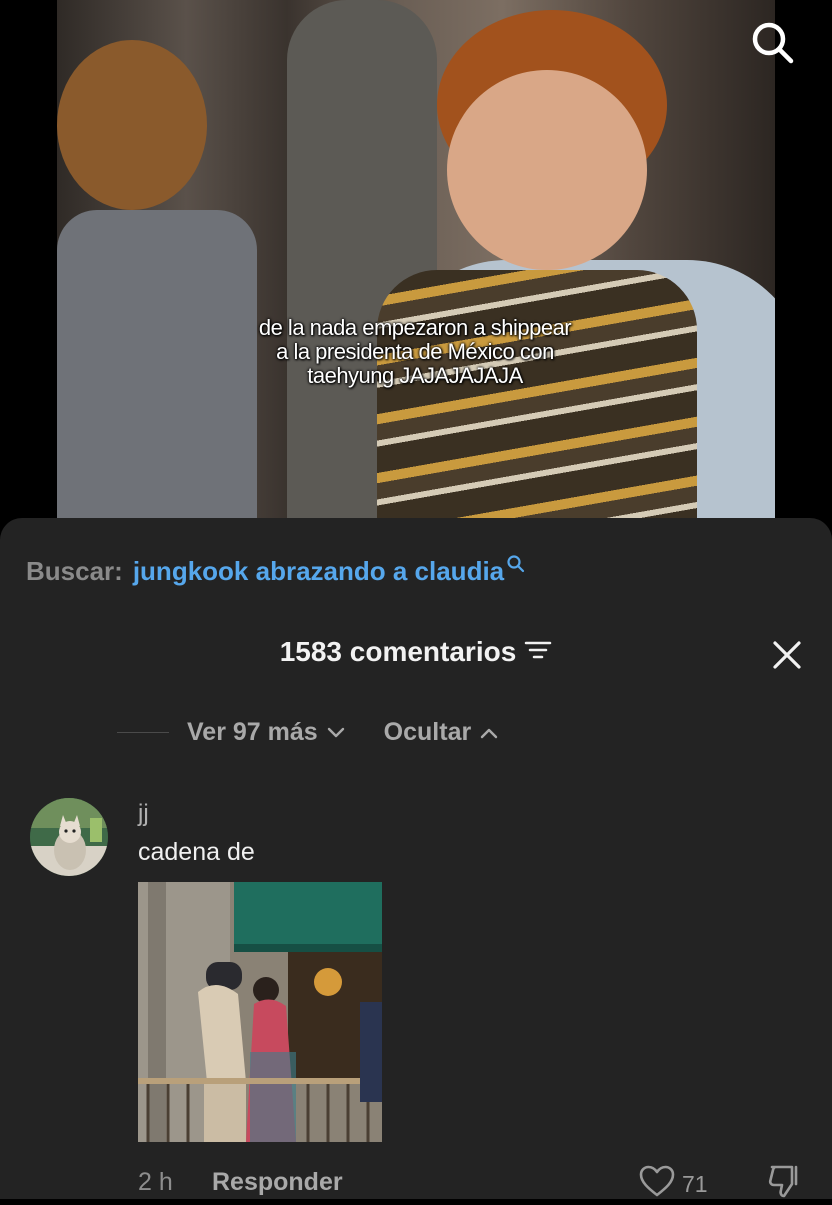 The height and width of the screenshot is (1205, 832). I want to click on view-more-label: Ver 97 más, so click(252, 732).